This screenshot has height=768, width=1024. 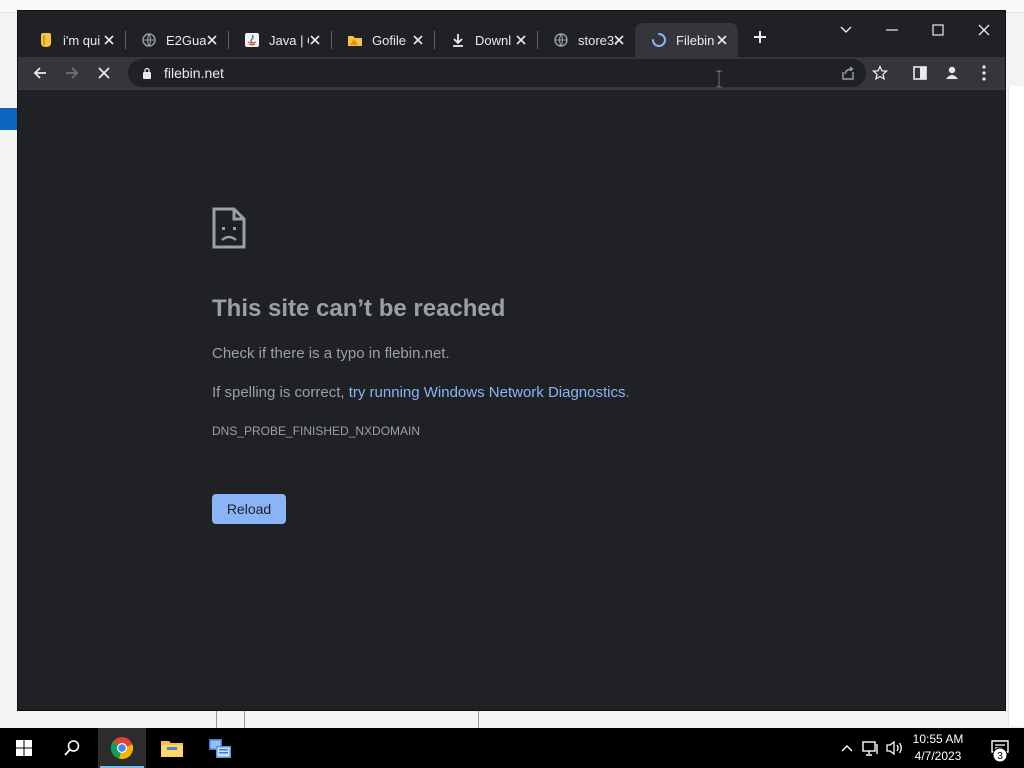 I want to click on suggestion-suffix: ., so click(x=627, y=392).